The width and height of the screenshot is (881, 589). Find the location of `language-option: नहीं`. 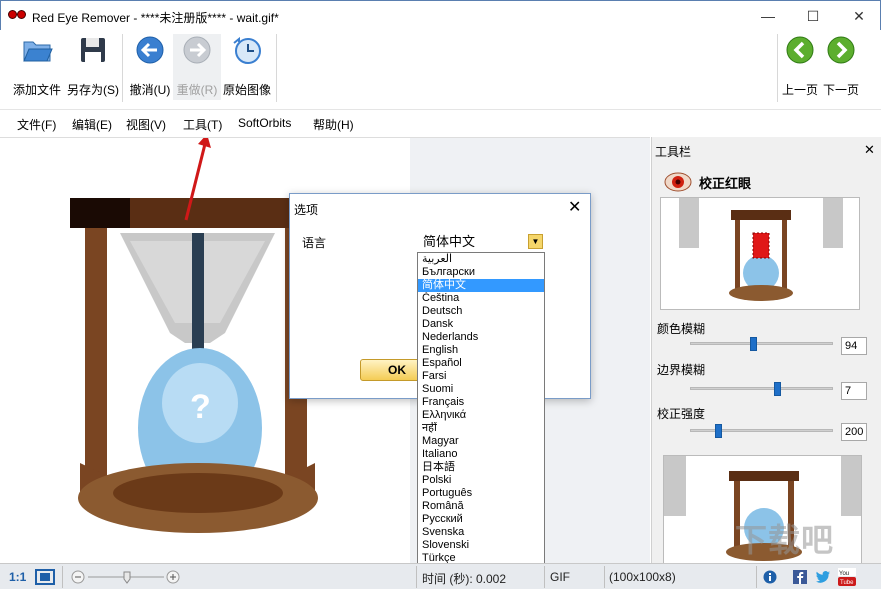

language-option: नहीं is located at coordinates (481, 428).